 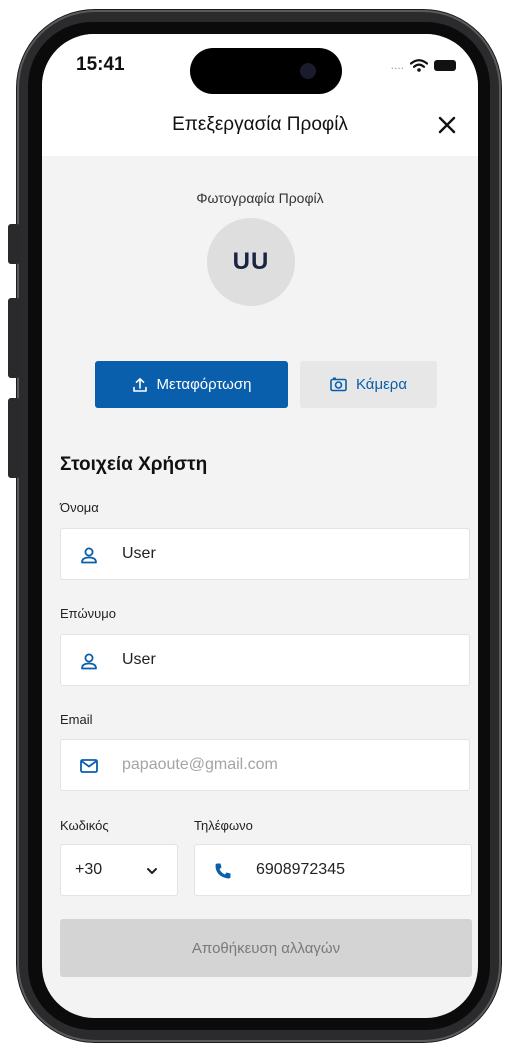 What do you see at coordinates (223, 825) in the screenshot?
I see `phone-label: Τηλέφωνο` at bounding box center [223, 825].